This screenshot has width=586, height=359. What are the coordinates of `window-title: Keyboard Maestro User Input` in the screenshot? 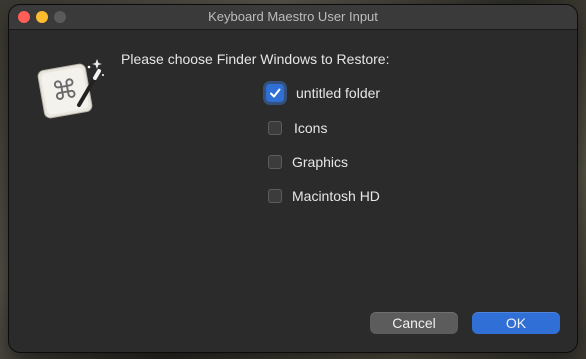 It's located at (293, 16).